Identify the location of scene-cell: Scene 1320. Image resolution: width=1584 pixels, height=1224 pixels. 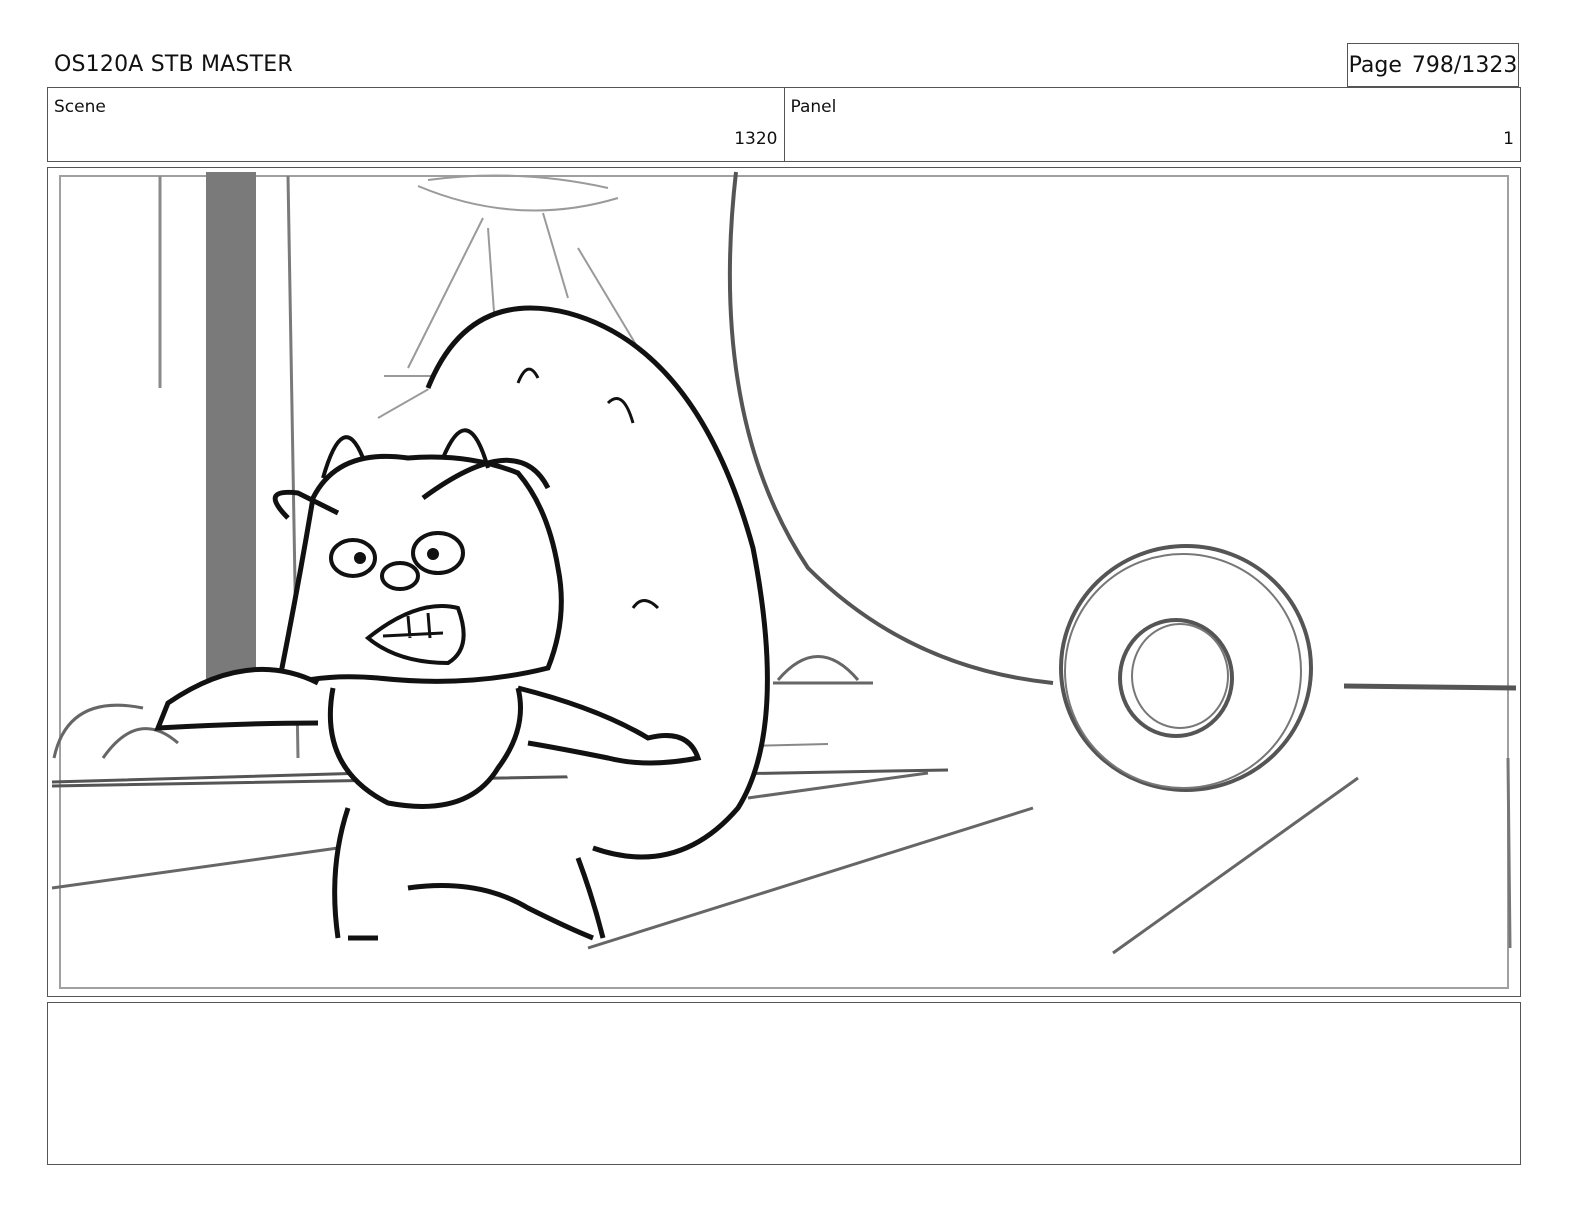
(416, 124).